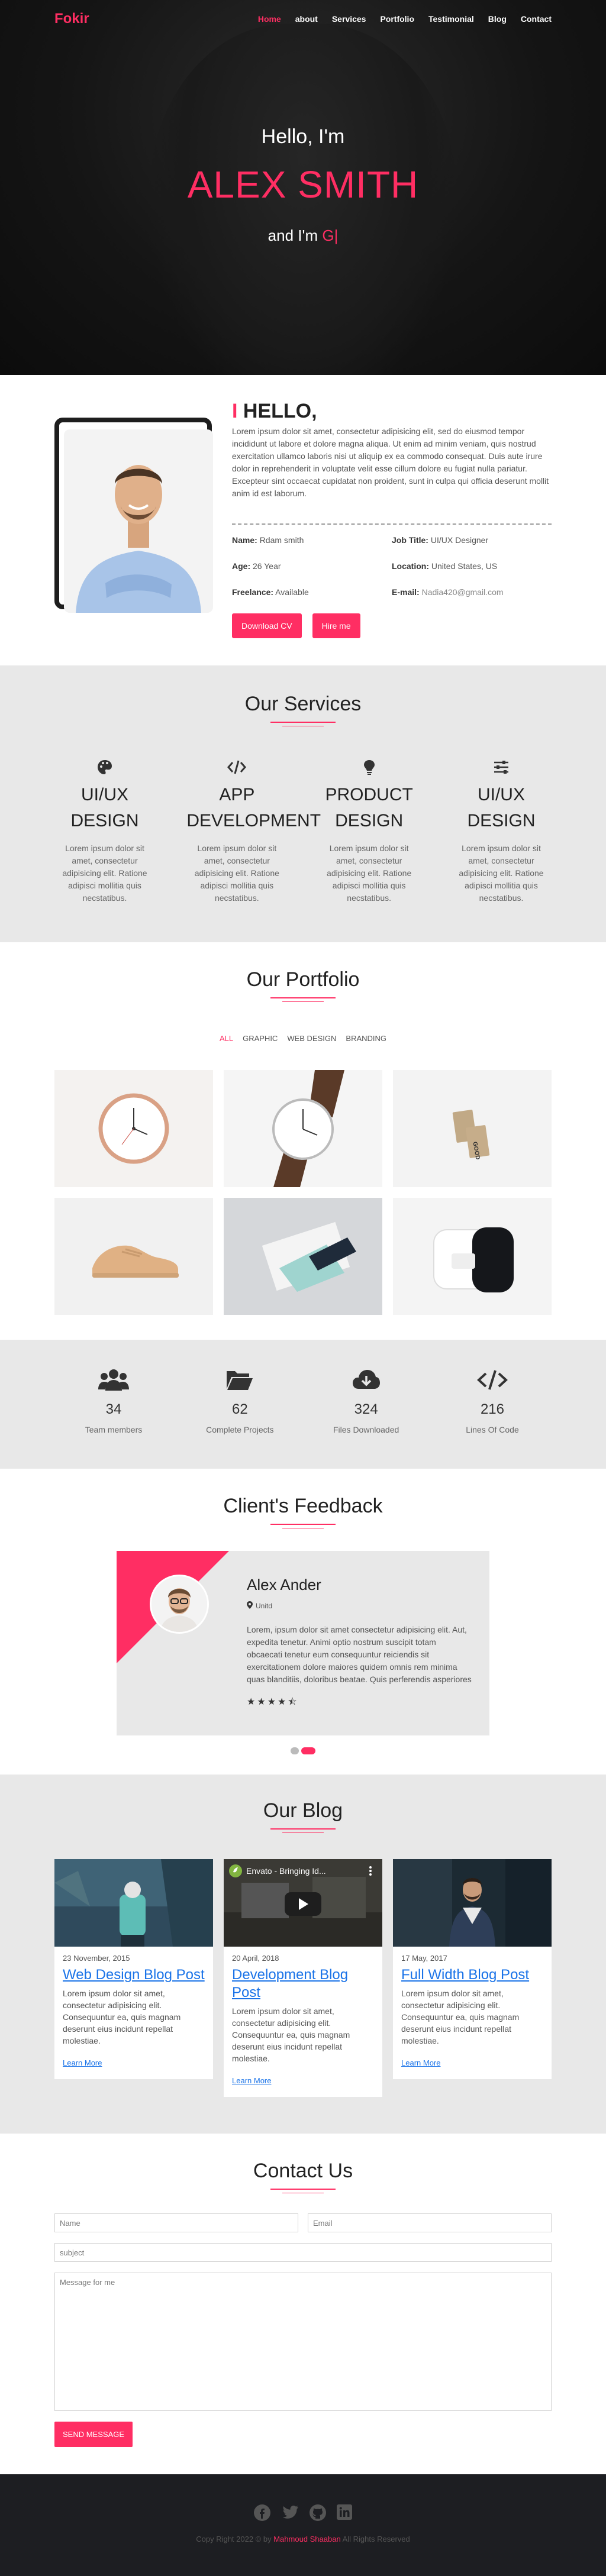  What do you see at coordinates (267, 625) in the screenshot?
I see `download-cv-button: Download CV` at bounding box center [267, 625].